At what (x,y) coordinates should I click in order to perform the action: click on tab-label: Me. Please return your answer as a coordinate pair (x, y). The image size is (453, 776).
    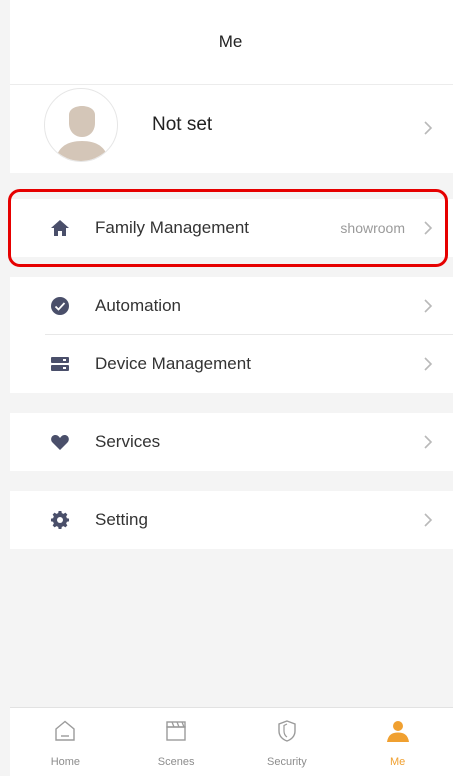
    Looking at the image, I should click on (397, 762).